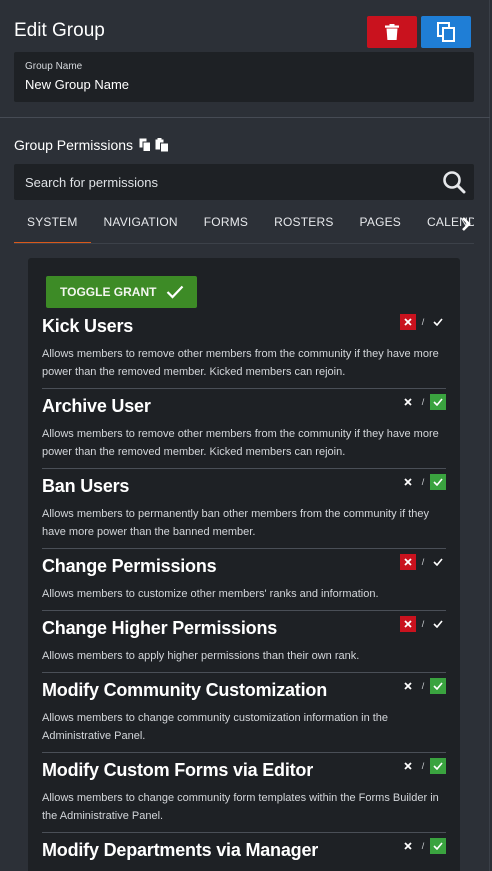 Image resolution: width=492 pixels, height=871 pixels. What do you see at coordinates (86, 486) in the screenshot?
I see `permission-name: Ban Users` at bounding box center [86, 486].